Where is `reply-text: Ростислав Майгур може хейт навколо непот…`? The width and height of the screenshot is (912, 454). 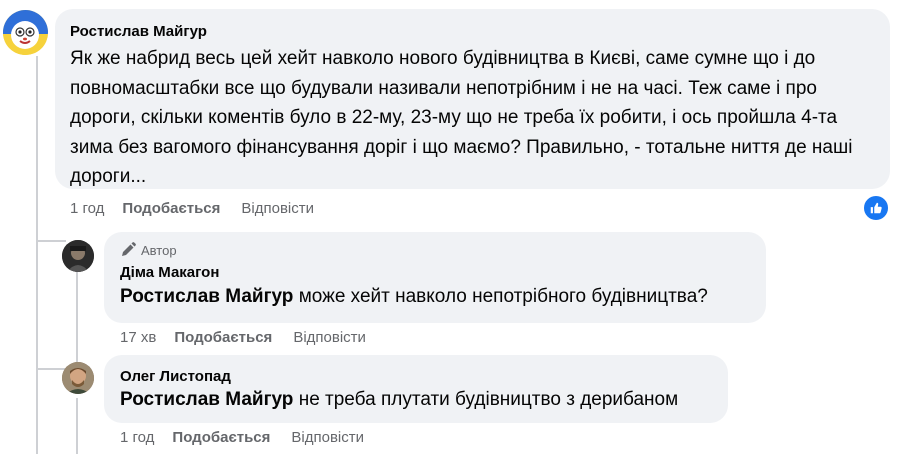 reply-text: Ростислав Майгур може хейт навколо непот… is located at coordinates (435, 297).